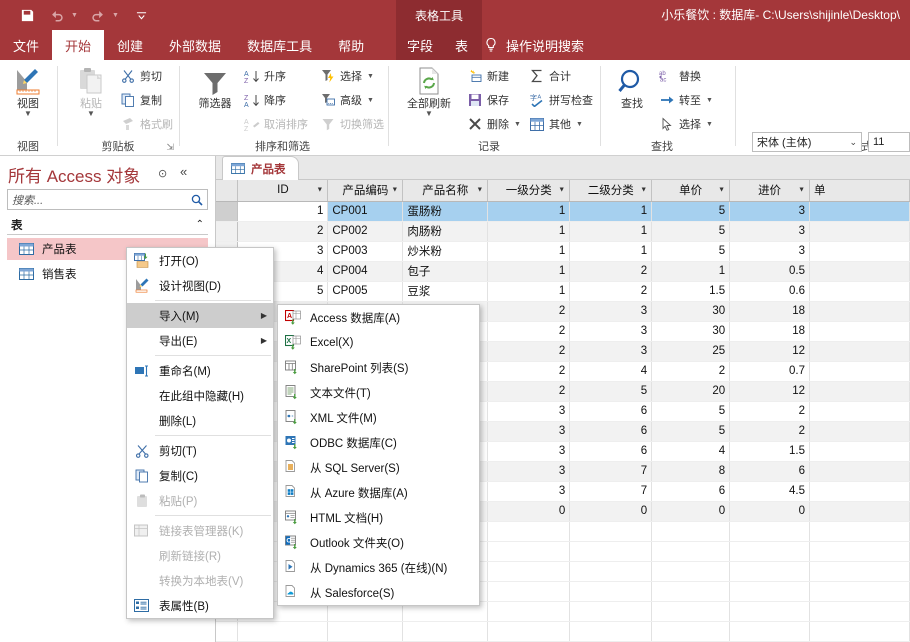 This screenshot has width=910, height=642. What do you see at coordinates (611, 511) in the screenshot?
I see `cell-category2: 0` at bounding box center [611, 511].